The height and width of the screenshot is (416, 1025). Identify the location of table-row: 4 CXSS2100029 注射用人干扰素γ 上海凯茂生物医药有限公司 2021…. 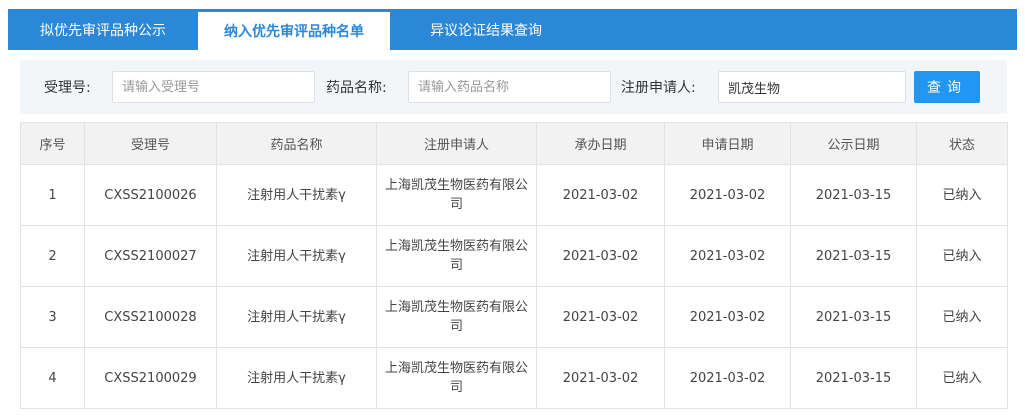
(514, 378).